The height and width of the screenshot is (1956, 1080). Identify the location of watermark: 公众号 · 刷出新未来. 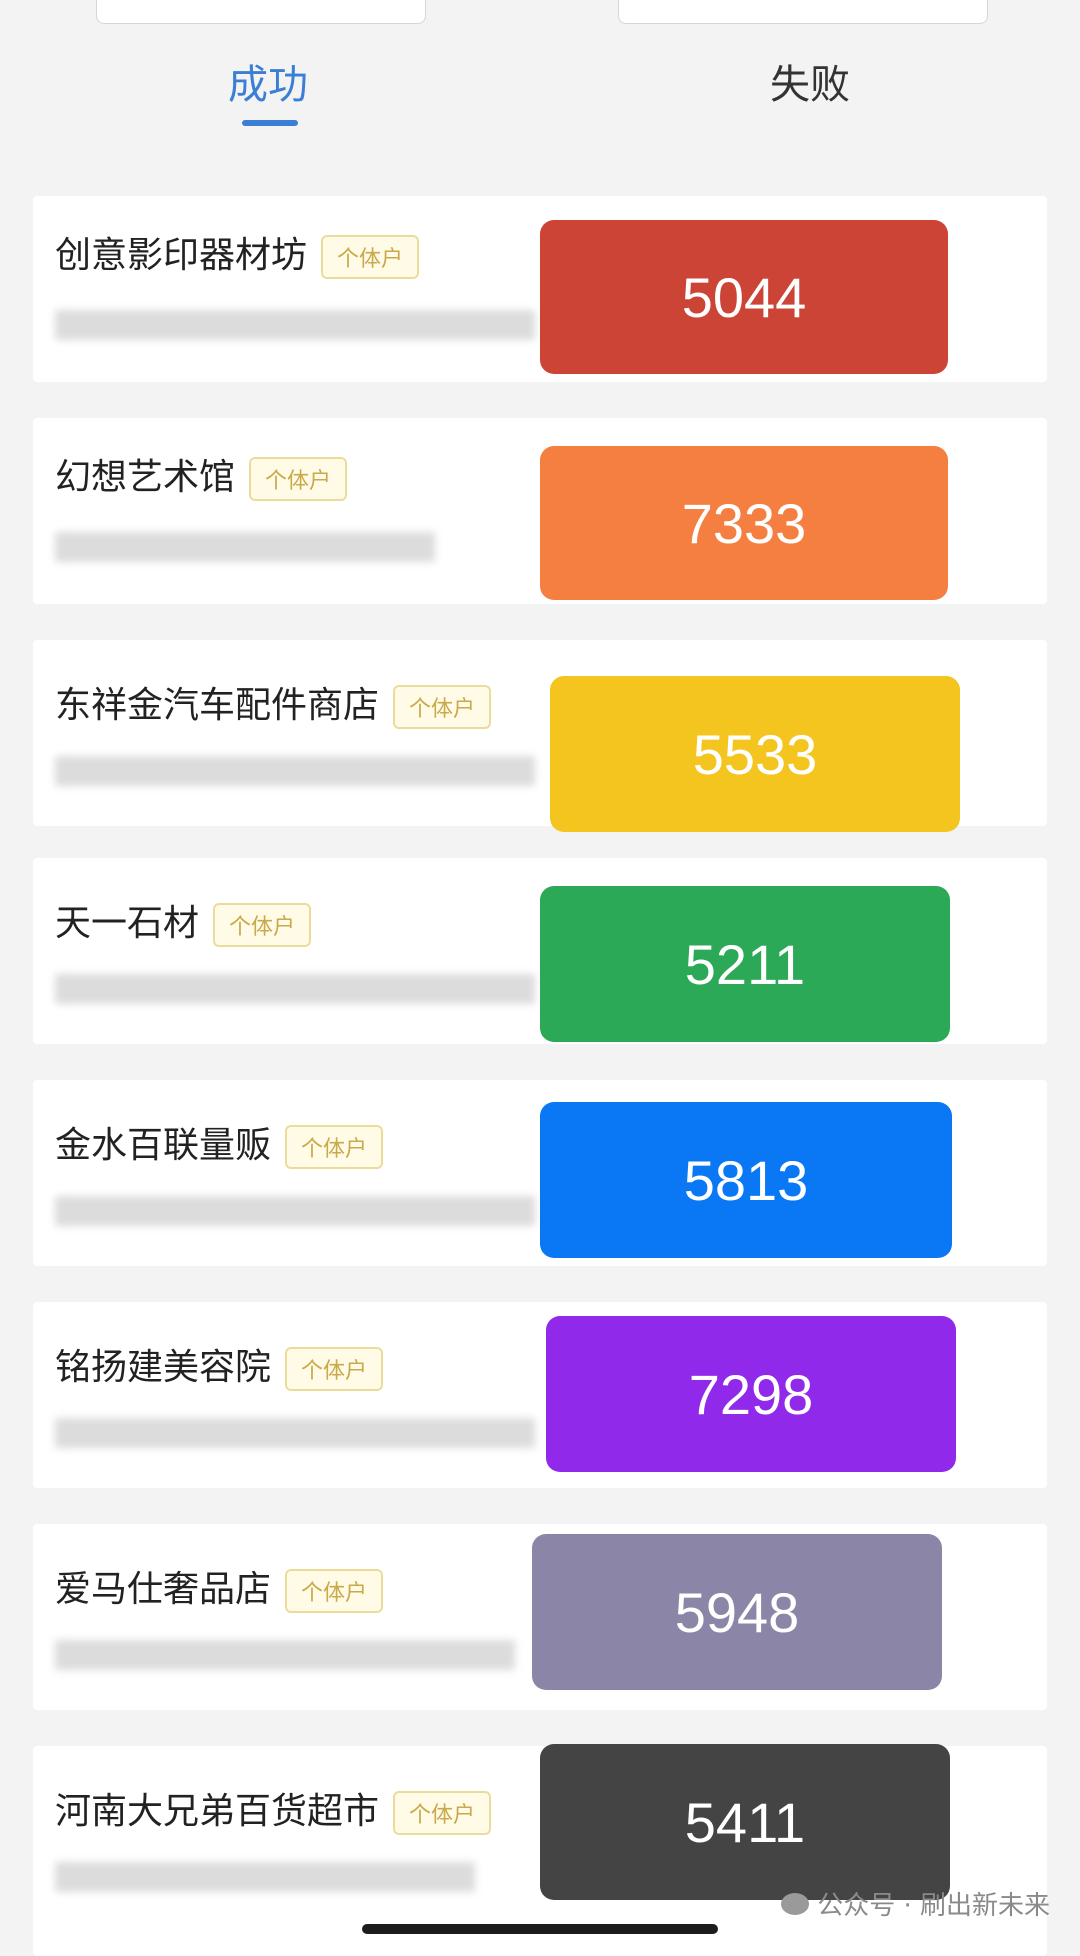
(915, 1903).